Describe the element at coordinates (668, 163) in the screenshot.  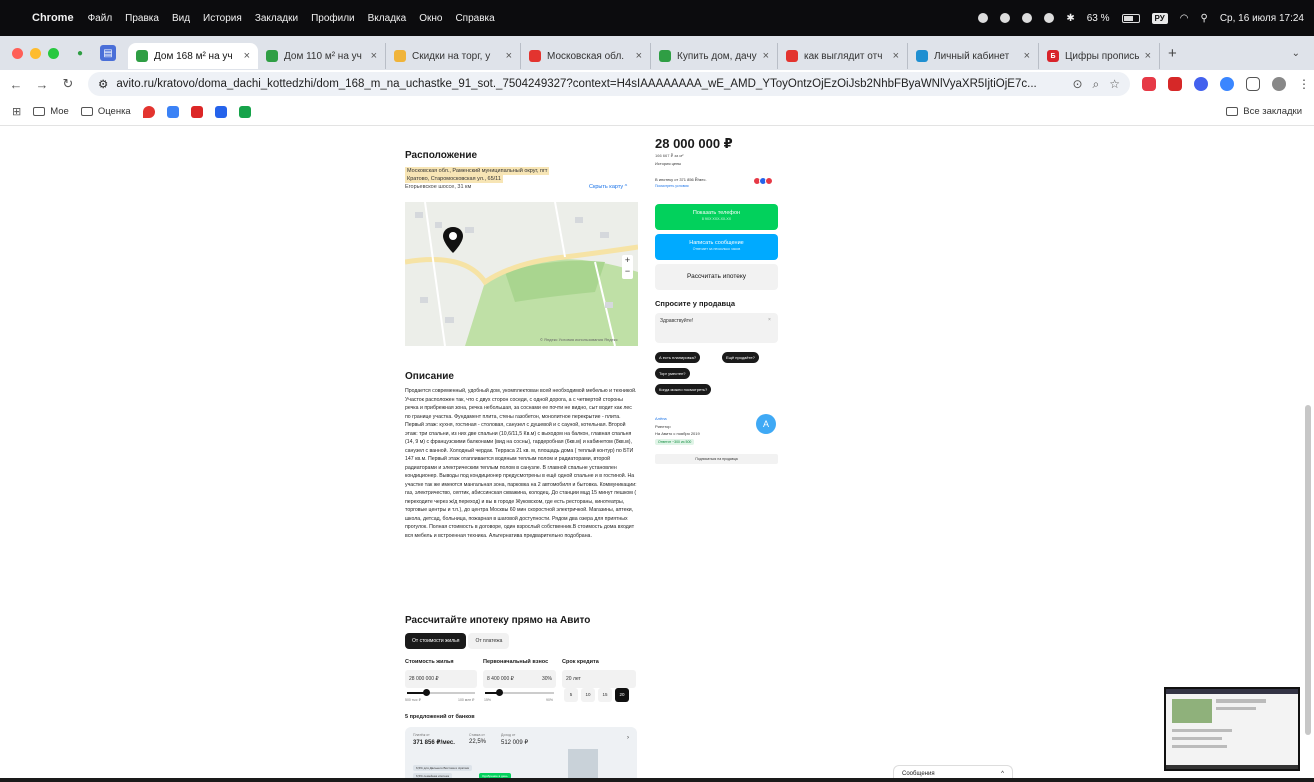
I see `price-history-link: История цены` at that location.